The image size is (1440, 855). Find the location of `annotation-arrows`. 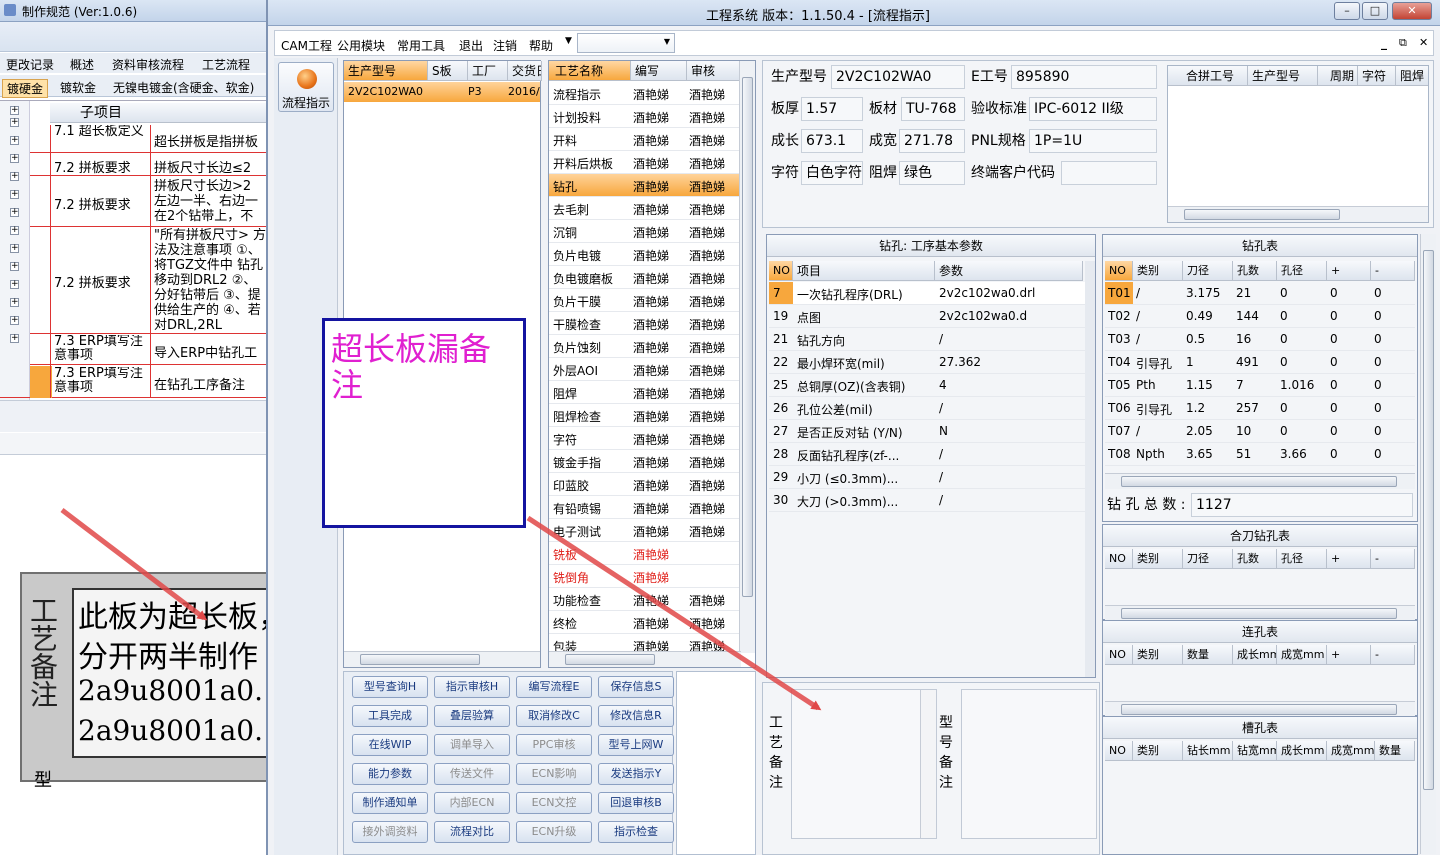

annotation-arrows is located at coordinates (441, 609).